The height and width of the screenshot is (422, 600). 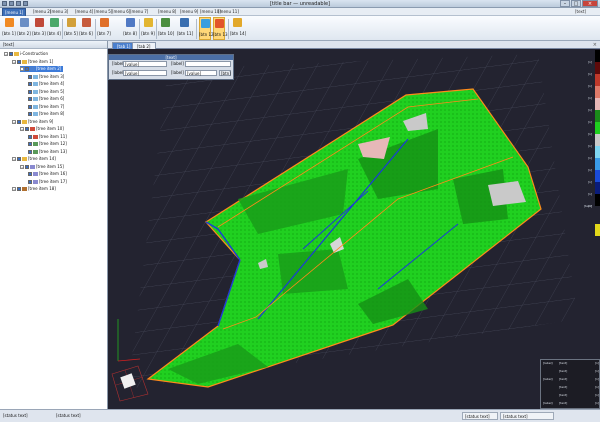 I want to click on close-tab-icon: ×, so click(x=595, y=45).